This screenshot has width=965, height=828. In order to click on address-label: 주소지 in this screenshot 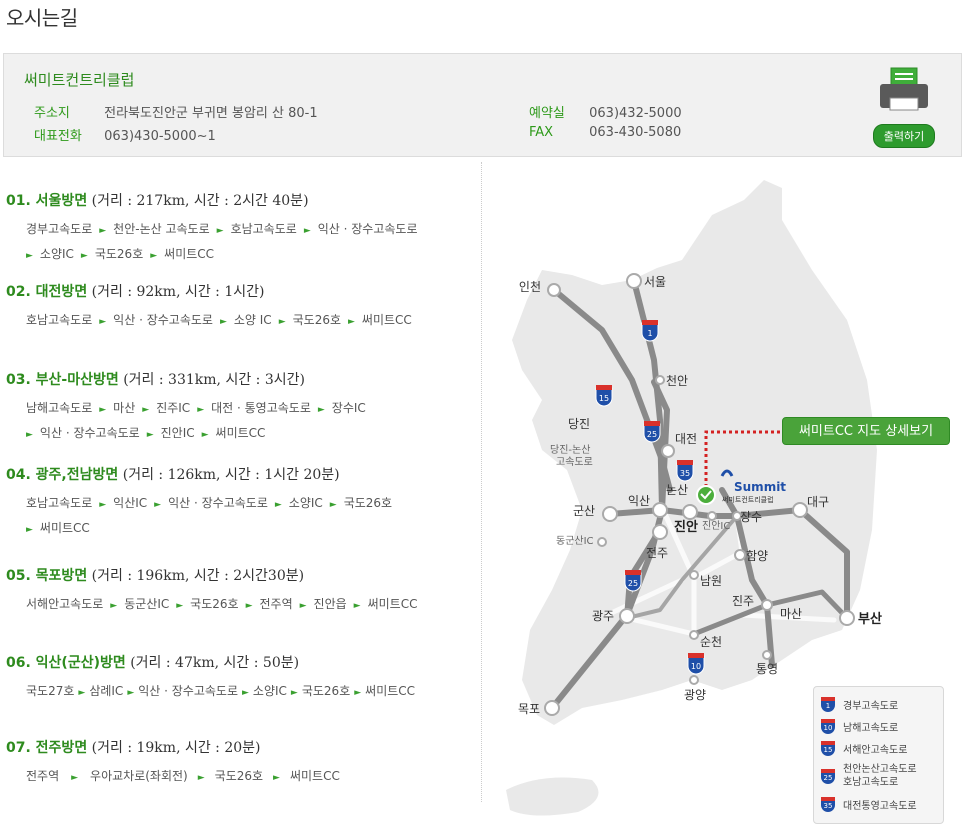, I will do `click(52, 113)`.